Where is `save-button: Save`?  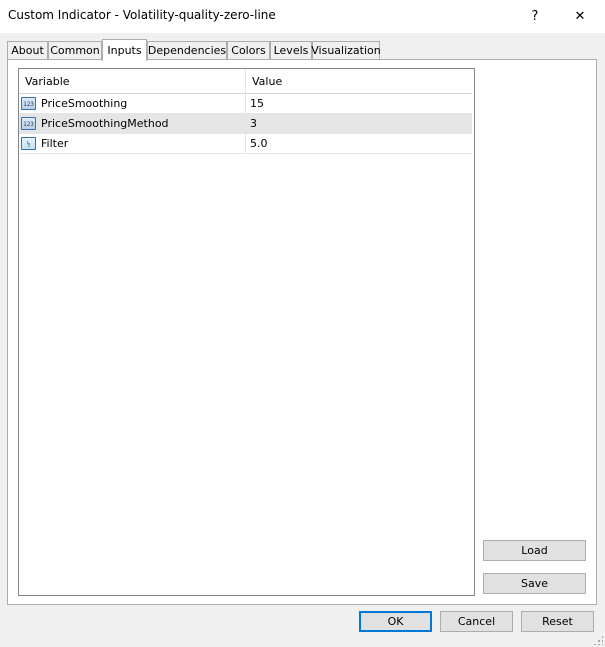 save-button: Save is located at coordinates (534, 583).